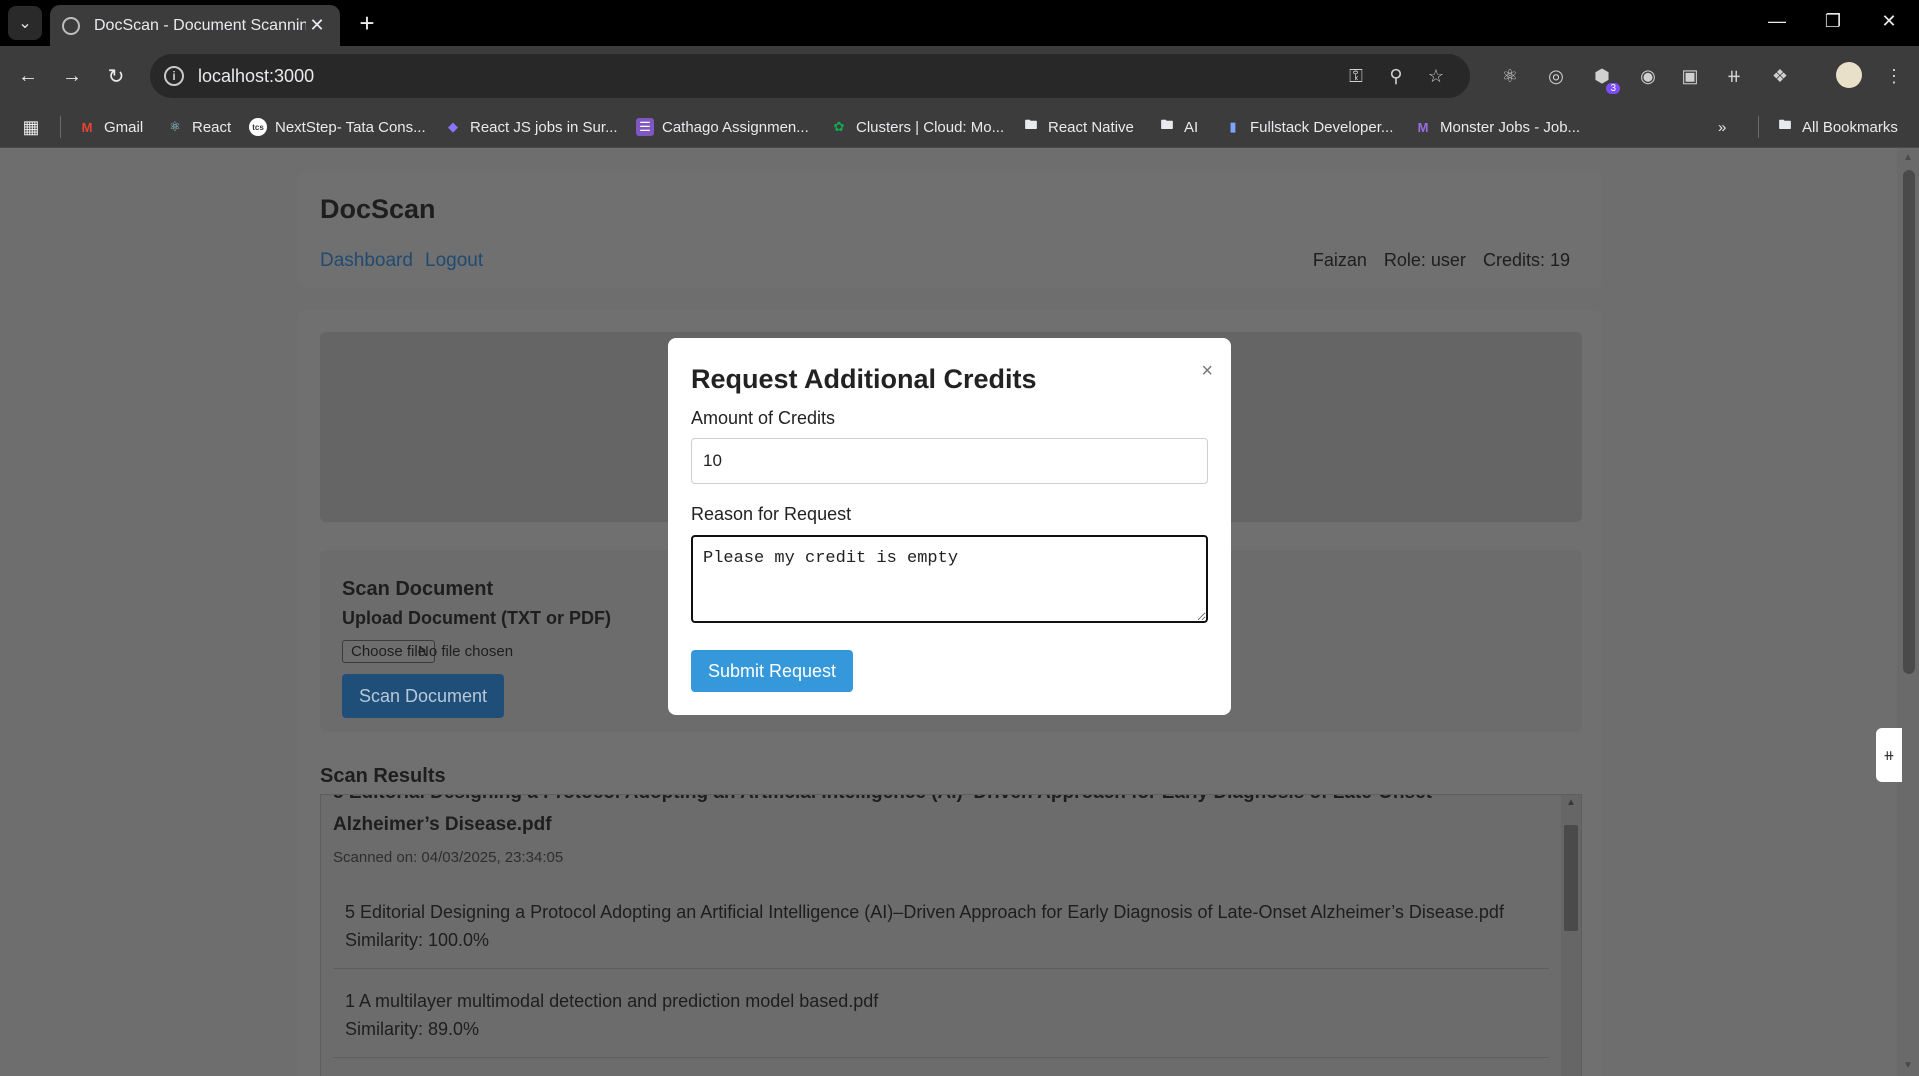 The height and width of the screenshot is (1076, 1919). Describe the element at coordinates (1207, 371) in the screenshot. I see `close-icon: ×` at that location.